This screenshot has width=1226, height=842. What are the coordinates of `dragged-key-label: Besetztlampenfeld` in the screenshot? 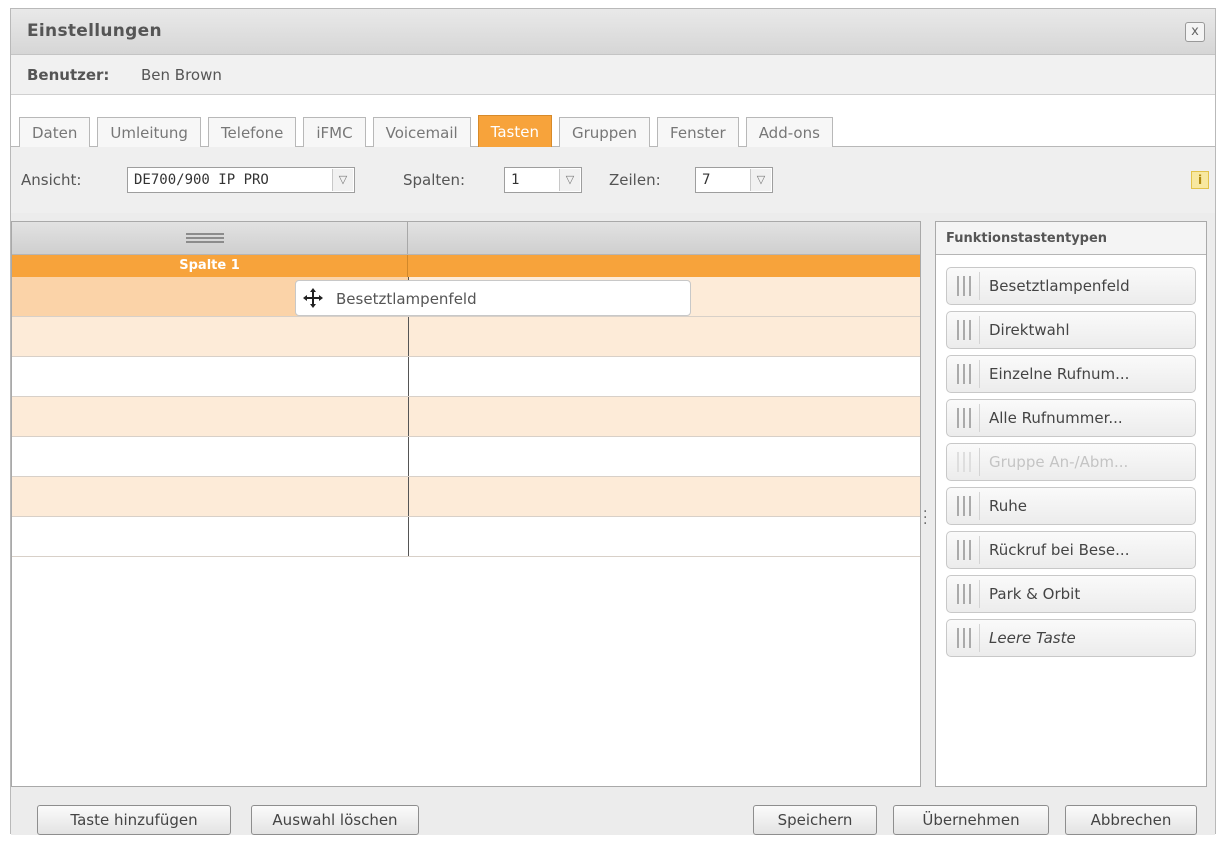 It's located at (406, 299).